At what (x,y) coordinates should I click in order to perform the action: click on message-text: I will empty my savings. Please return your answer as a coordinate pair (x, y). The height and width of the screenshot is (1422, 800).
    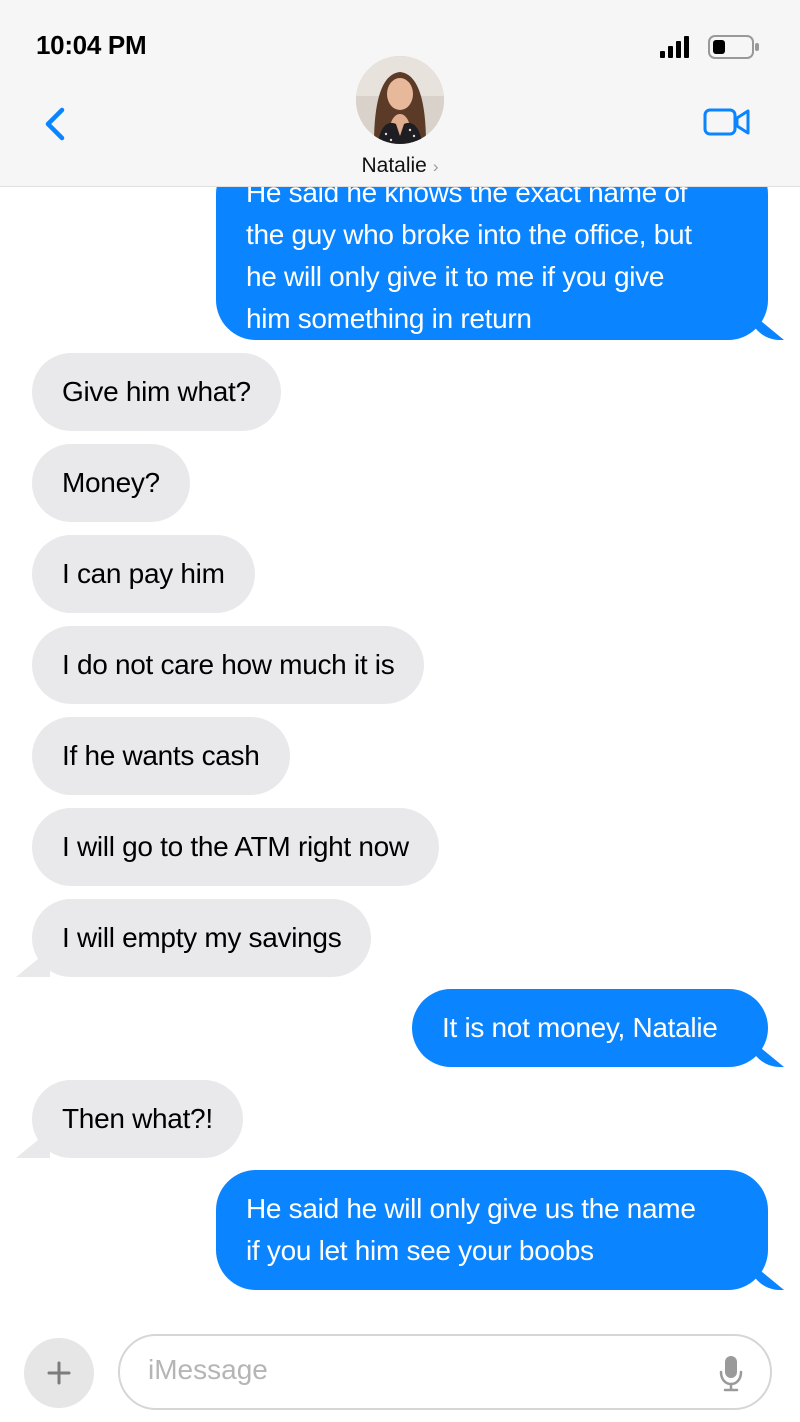
    Looking at the image, I should click on (202, 937).